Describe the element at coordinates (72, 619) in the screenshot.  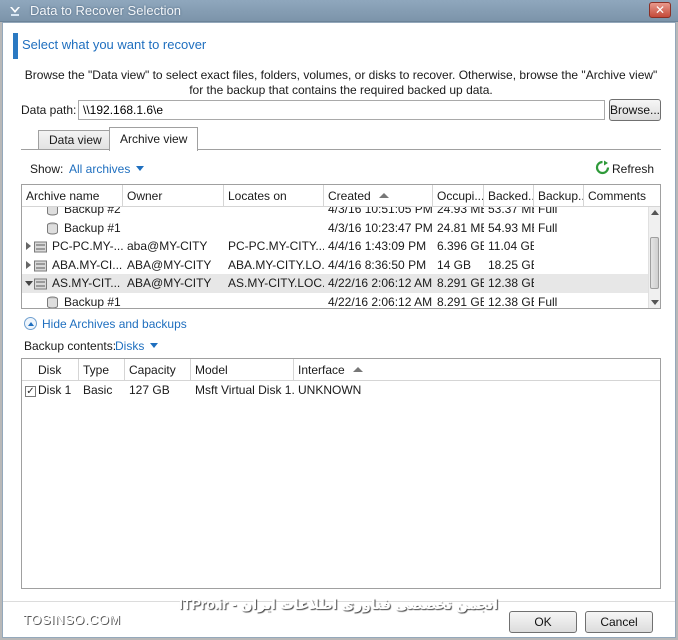
I see `watermark-left: TOSINSO.COM` at that location.